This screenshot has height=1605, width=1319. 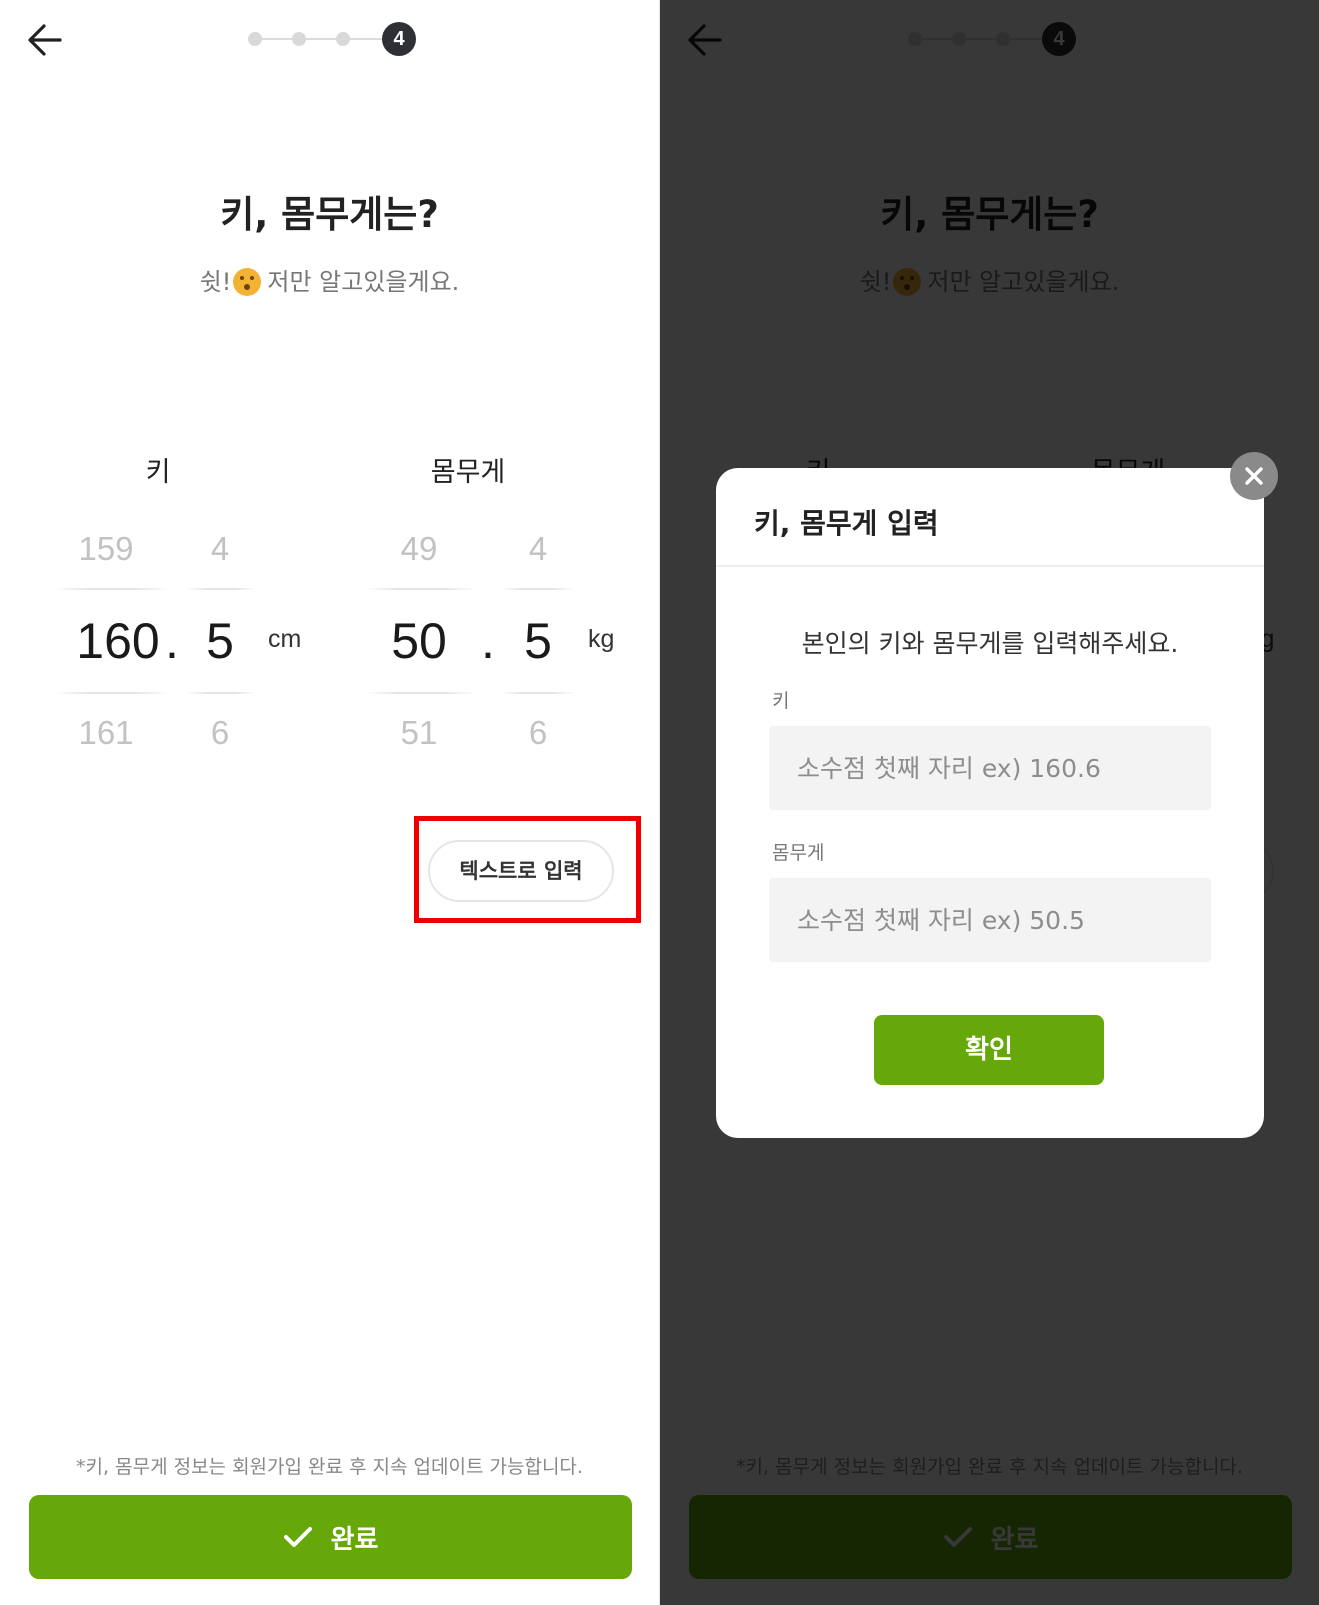 What do you see at coordinates (601, 639) in the screenshot?
I see `weight-unit: kg` at bounding box center [601, 639].